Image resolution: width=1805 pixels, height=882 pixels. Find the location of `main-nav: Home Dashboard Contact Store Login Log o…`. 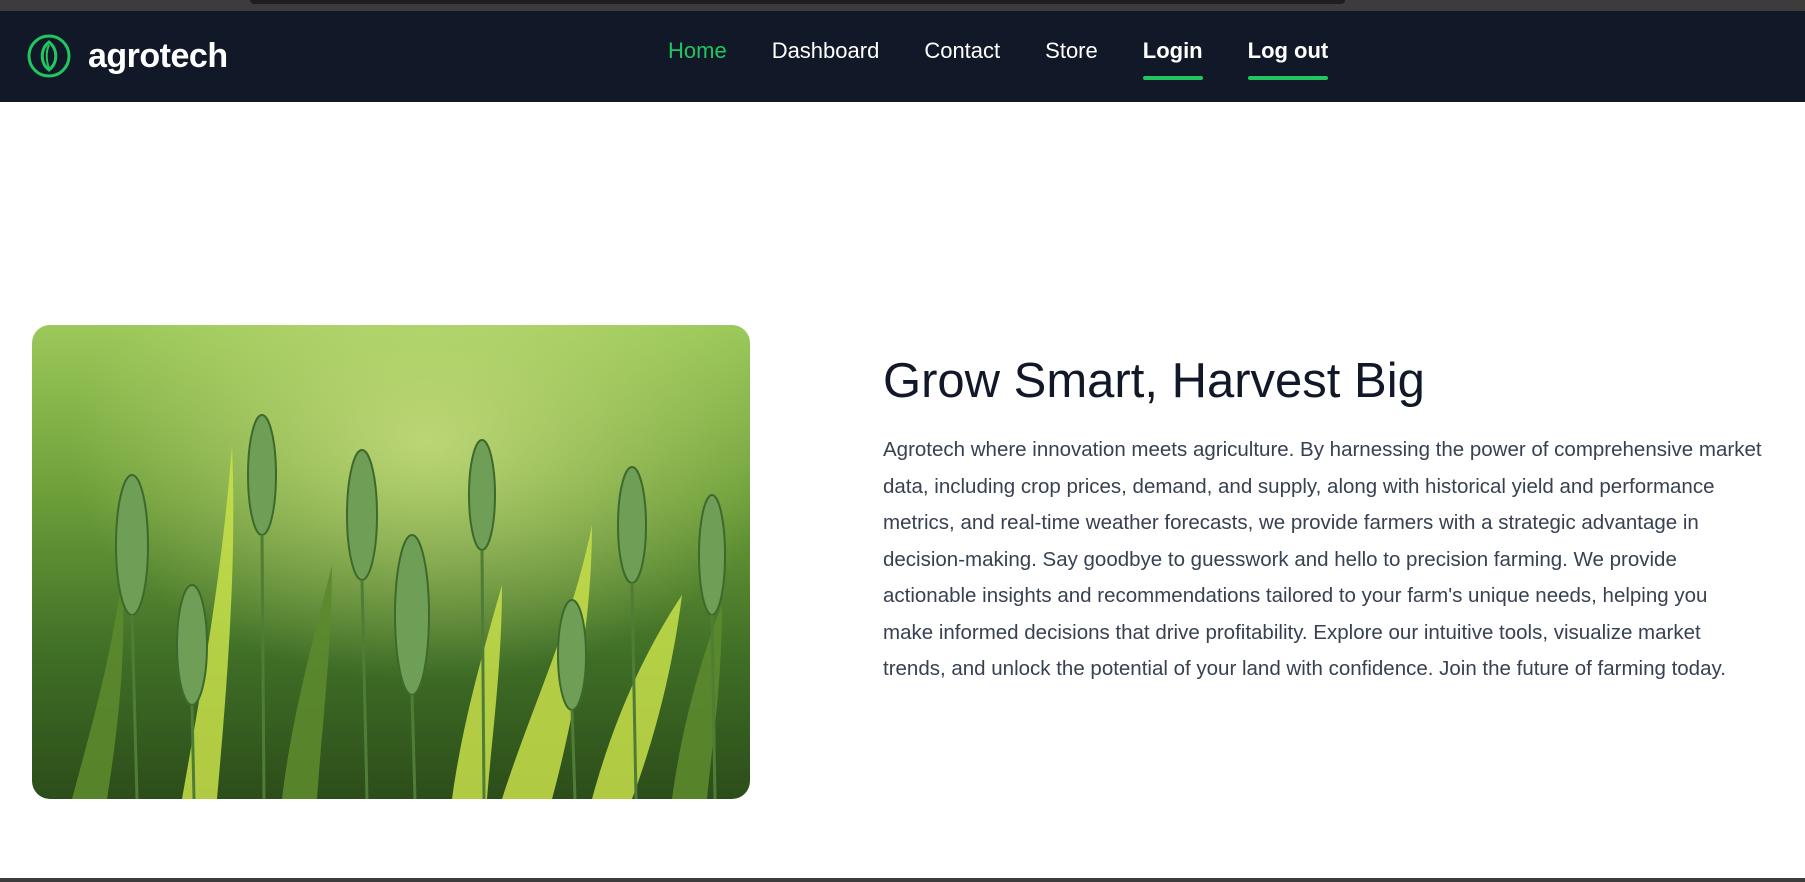

main-nav: Home Dashboard Contact Store Login Log o… is located at coordinates (1020, 56).